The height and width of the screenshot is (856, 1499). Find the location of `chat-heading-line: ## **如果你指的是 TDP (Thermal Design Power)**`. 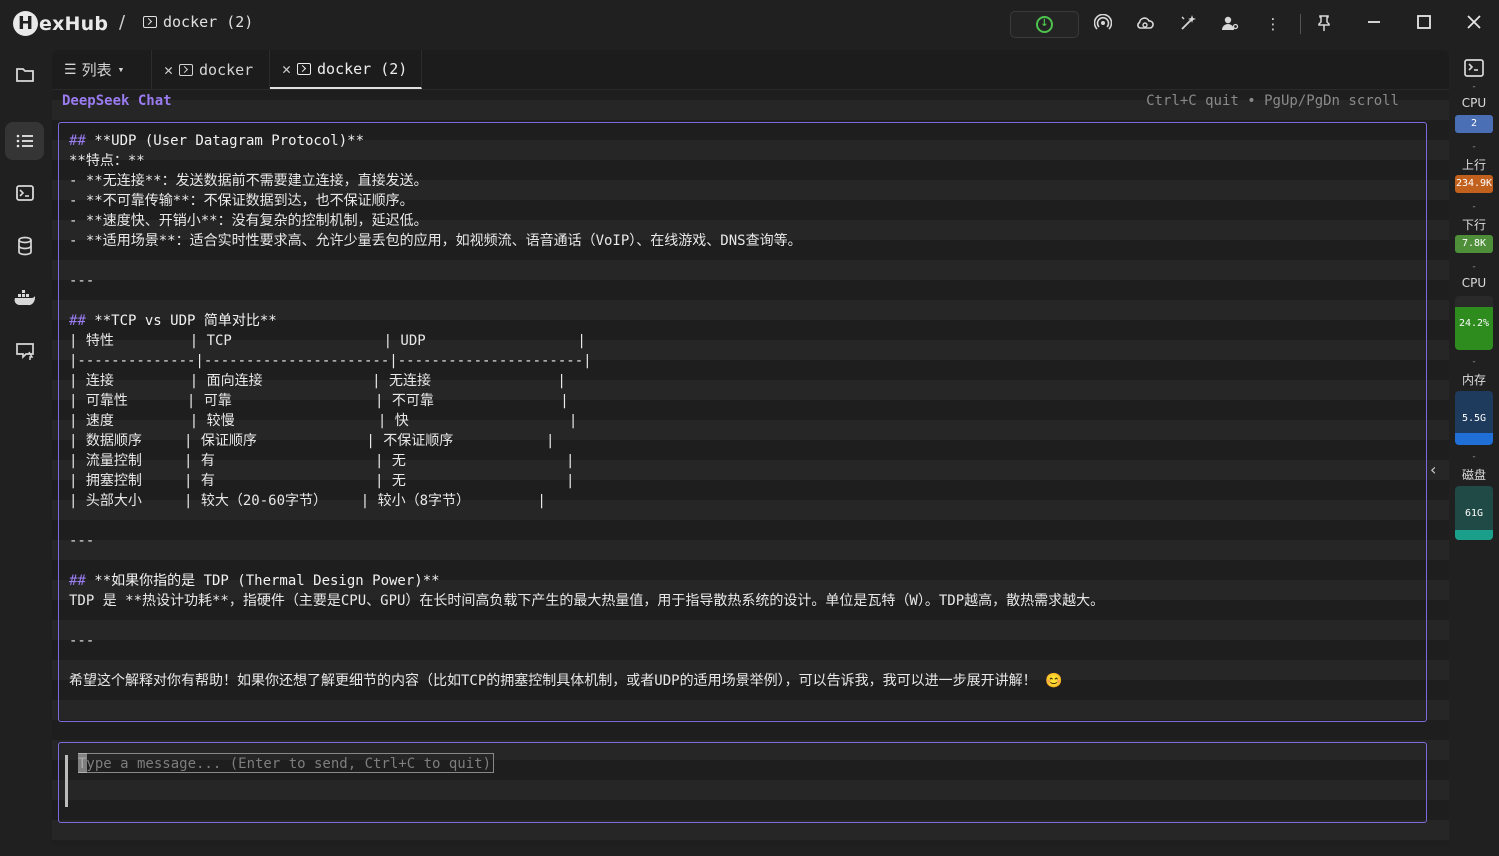

chat-heading-line: ## **如果你指的是 TDP (Thermal Design Power)** is located at coordinates (254, 581).